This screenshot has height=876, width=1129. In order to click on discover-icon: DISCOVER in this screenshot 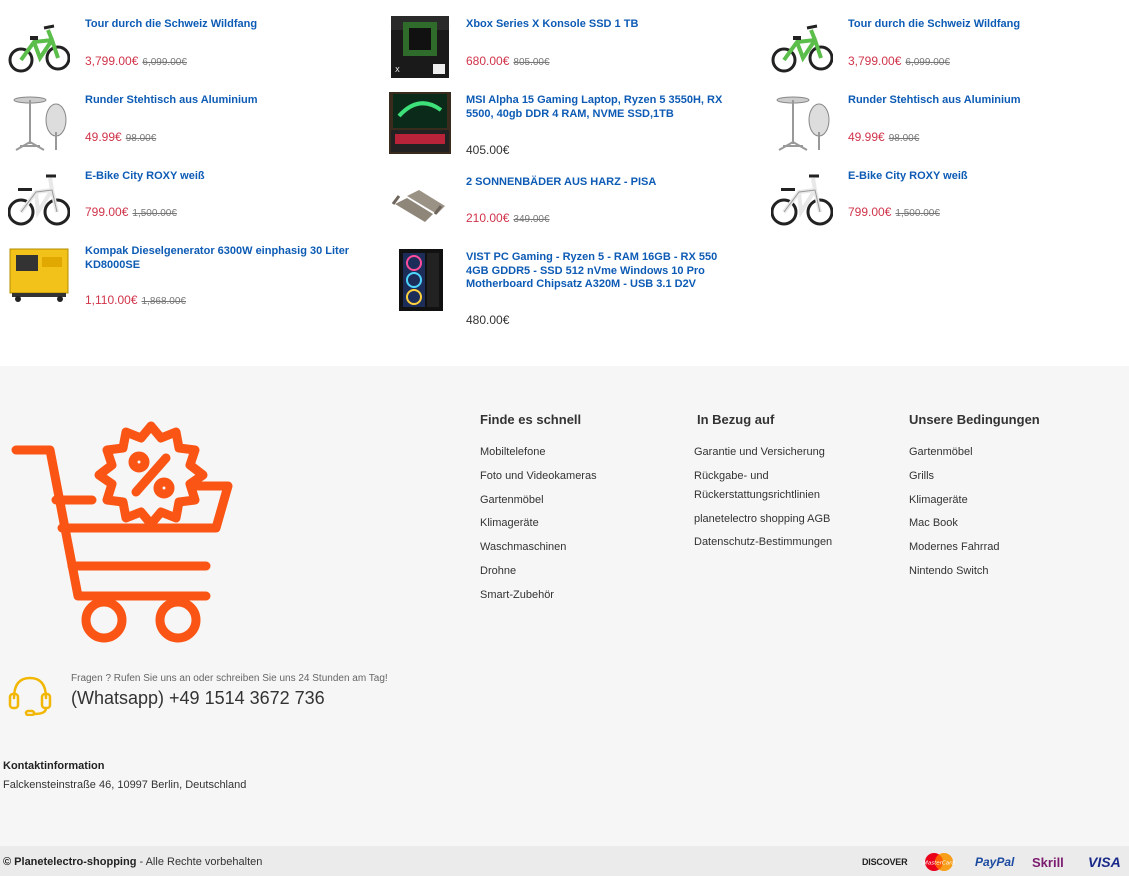, I will do `click(885, 862)`.